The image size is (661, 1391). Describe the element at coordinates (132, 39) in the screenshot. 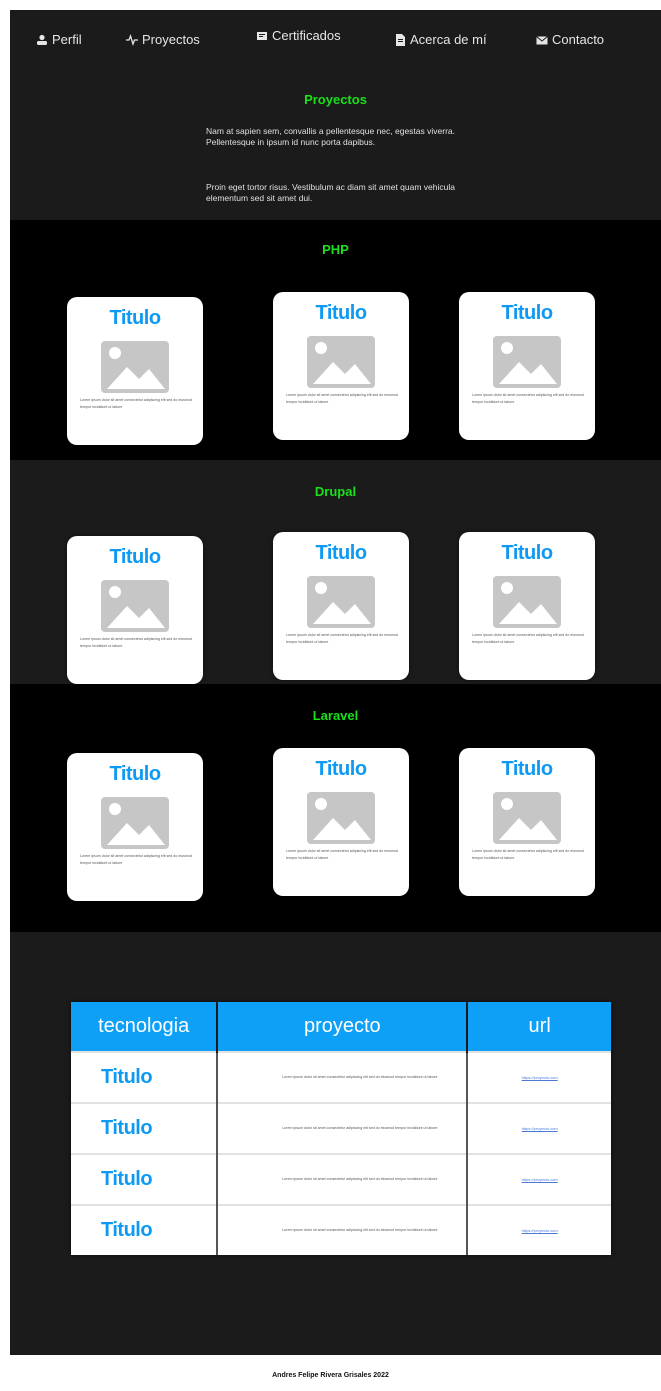

I see `pulse-icon` at that location.